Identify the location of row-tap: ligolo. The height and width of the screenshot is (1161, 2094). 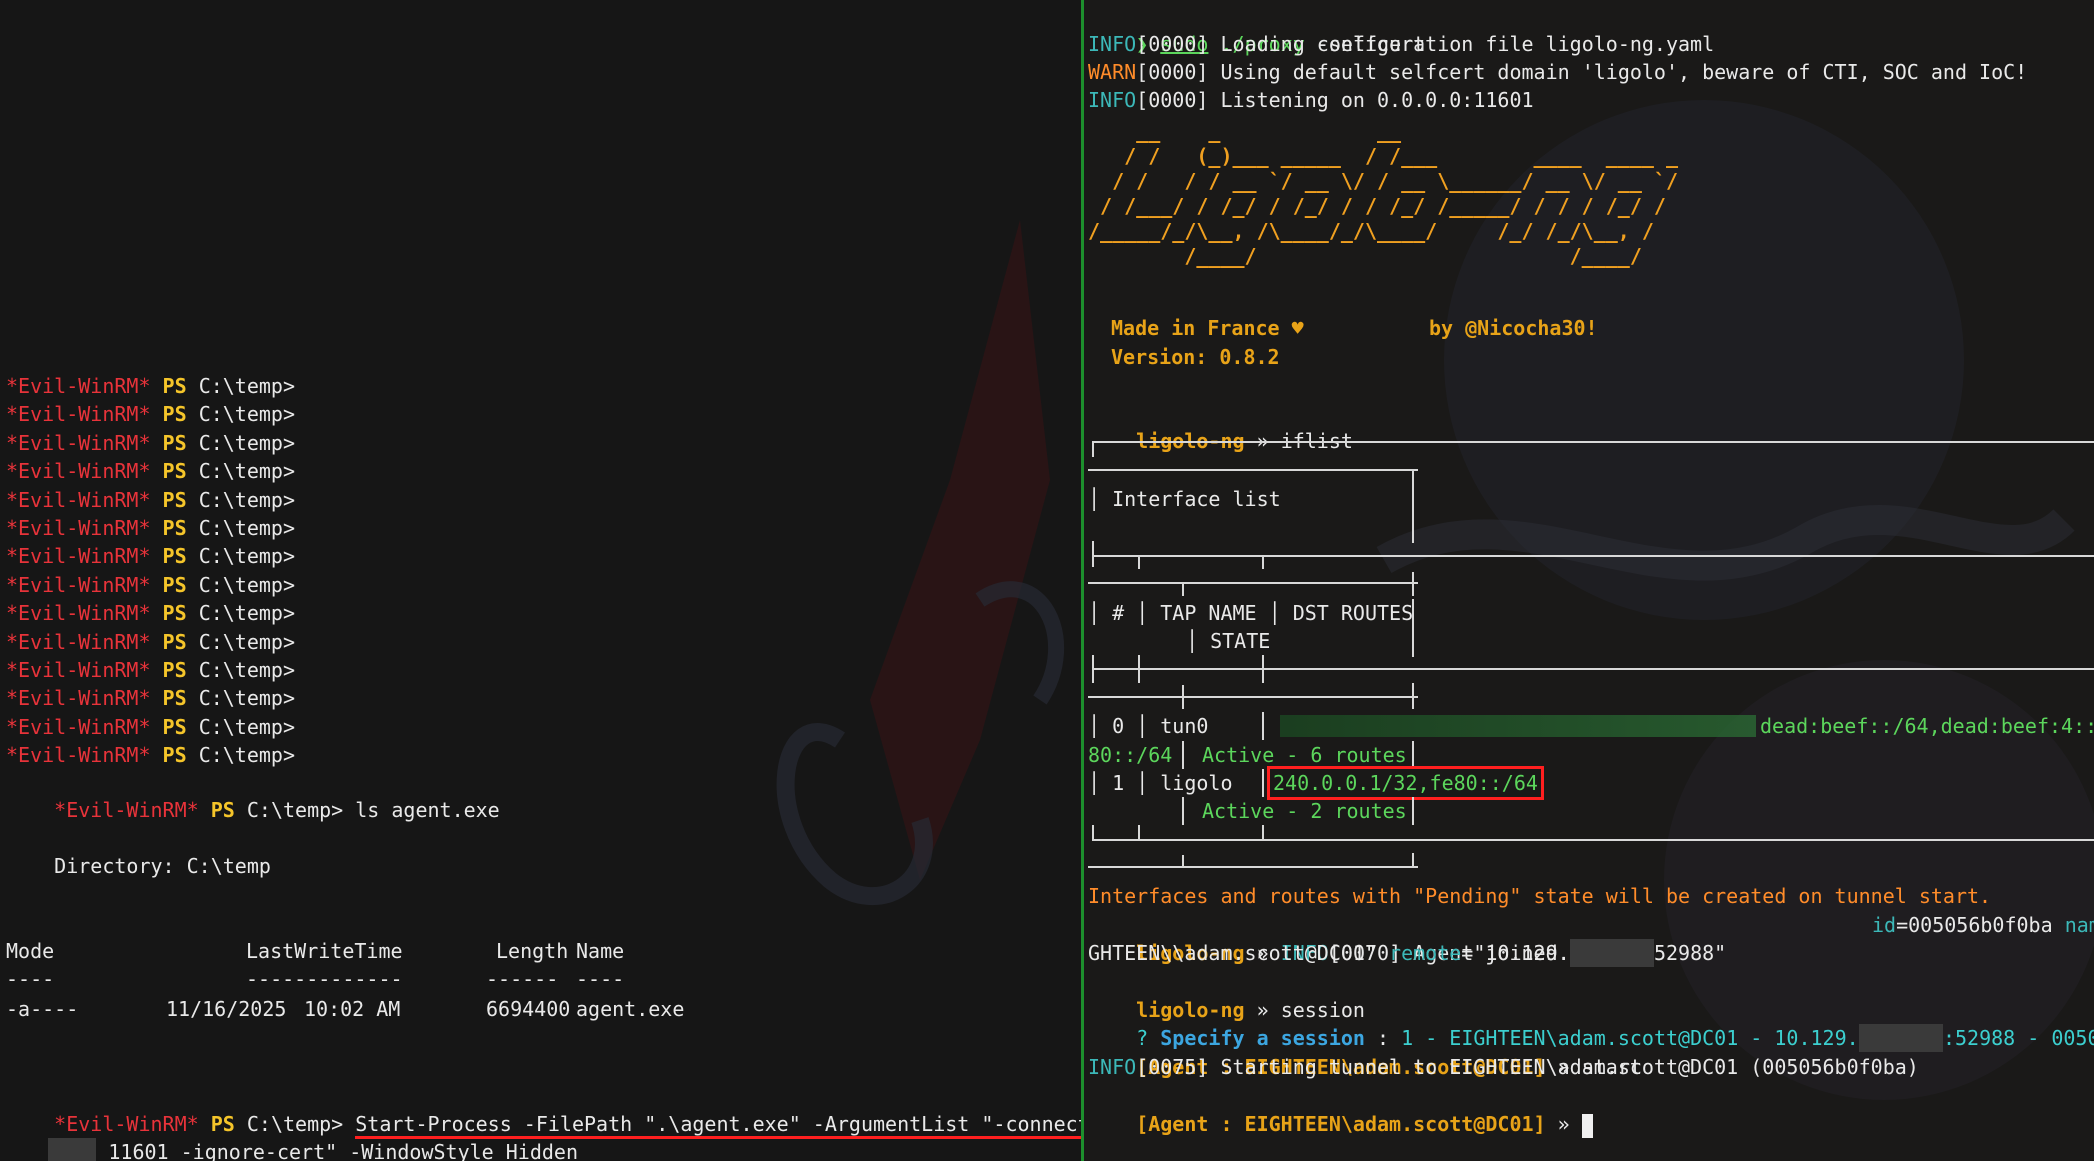
(1196, 783).